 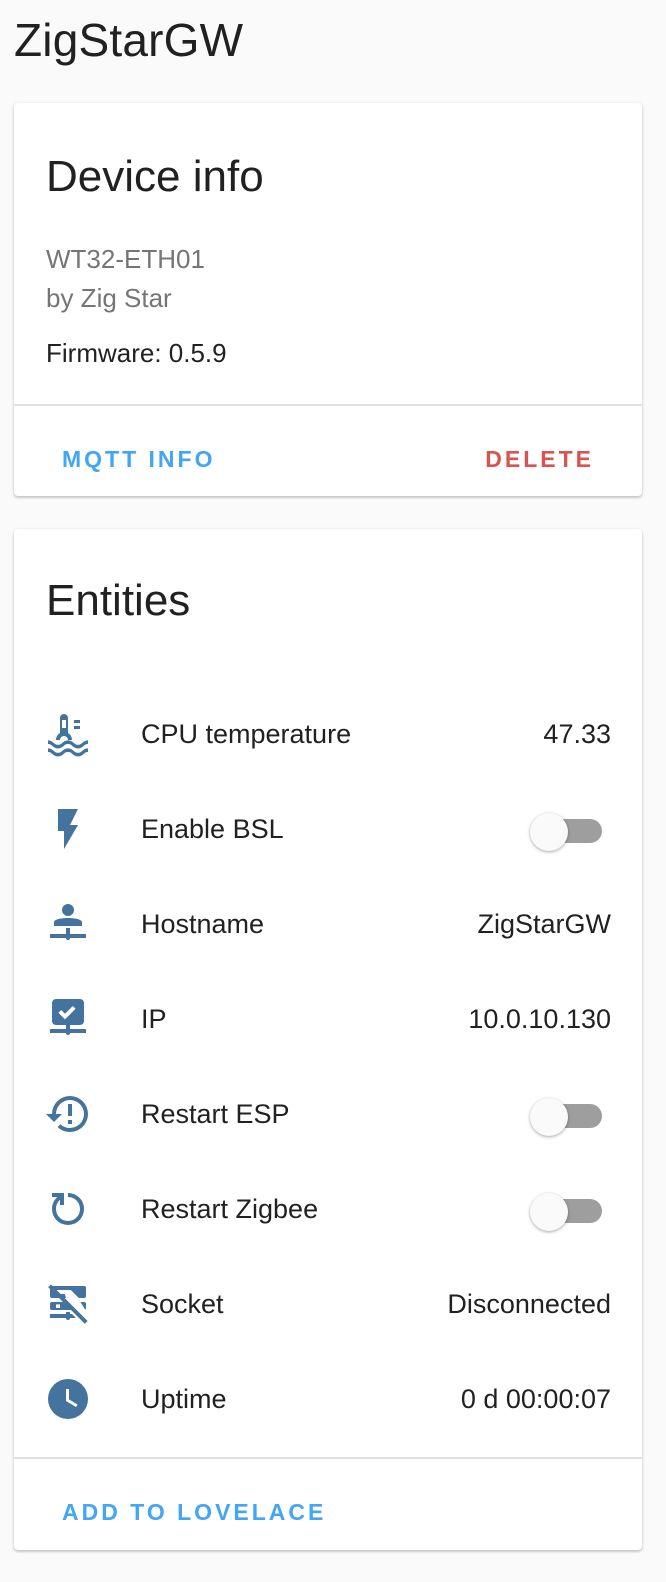 What do you see at coordinates (328, 925) in the screenshot?
I see `entity-row-hostname: Hostname ZigStarGW` at bounding box center [328, 925].